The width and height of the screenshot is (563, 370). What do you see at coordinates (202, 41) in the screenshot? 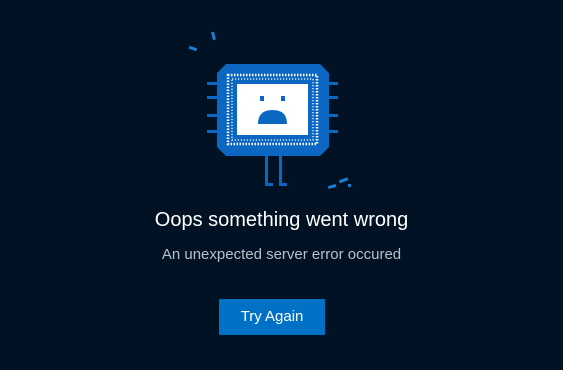
I see `debris-top-left` at bounding box center [202, 41].